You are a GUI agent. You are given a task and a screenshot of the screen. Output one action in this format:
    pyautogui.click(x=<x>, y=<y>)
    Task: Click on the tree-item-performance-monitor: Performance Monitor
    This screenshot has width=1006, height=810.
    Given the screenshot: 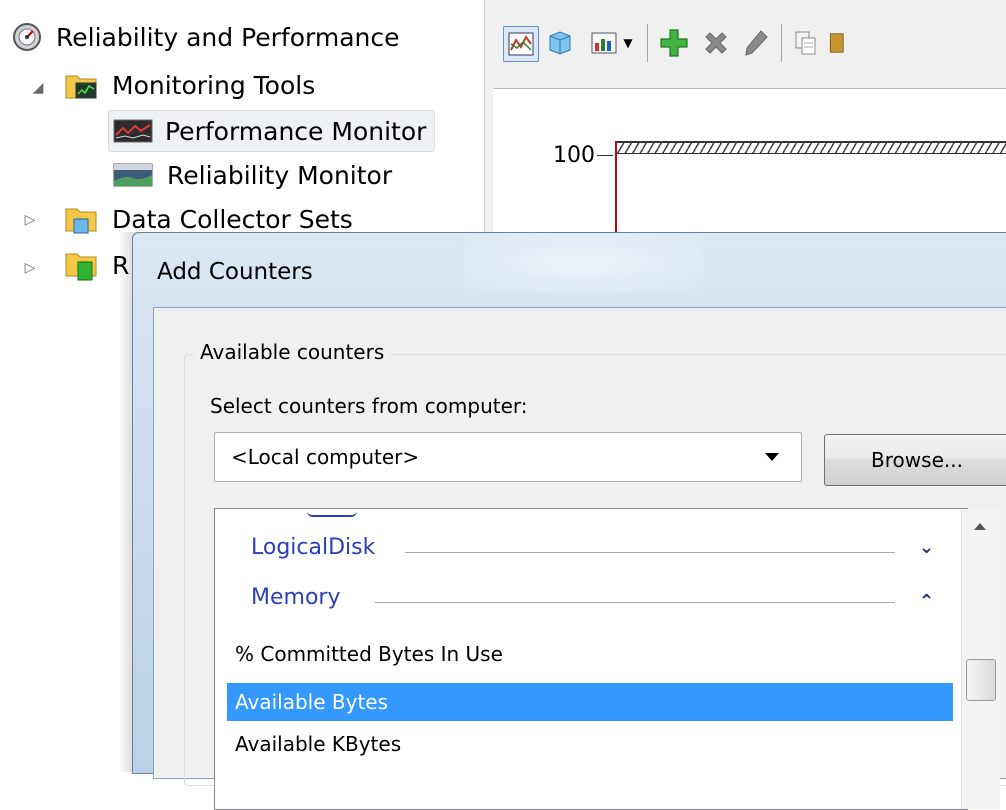 What is the action you would take?
    pyautogui.click(x=272, y=131)
    